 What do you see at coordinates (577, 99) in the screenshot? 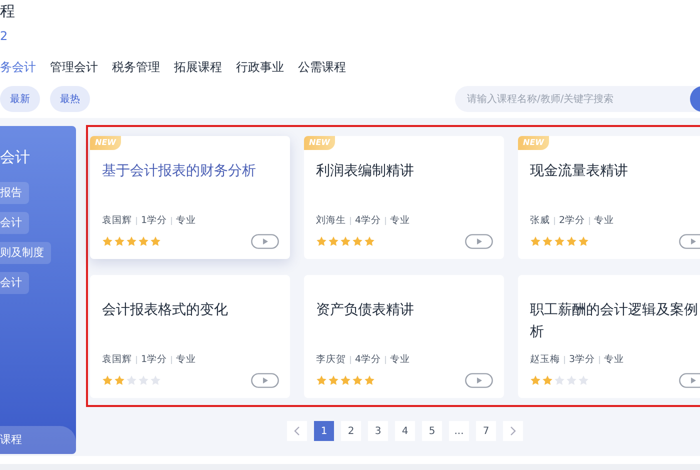
I see `search-field: 请输入课程名称/教师/关键字搜索` at bounding box center [577, 99].